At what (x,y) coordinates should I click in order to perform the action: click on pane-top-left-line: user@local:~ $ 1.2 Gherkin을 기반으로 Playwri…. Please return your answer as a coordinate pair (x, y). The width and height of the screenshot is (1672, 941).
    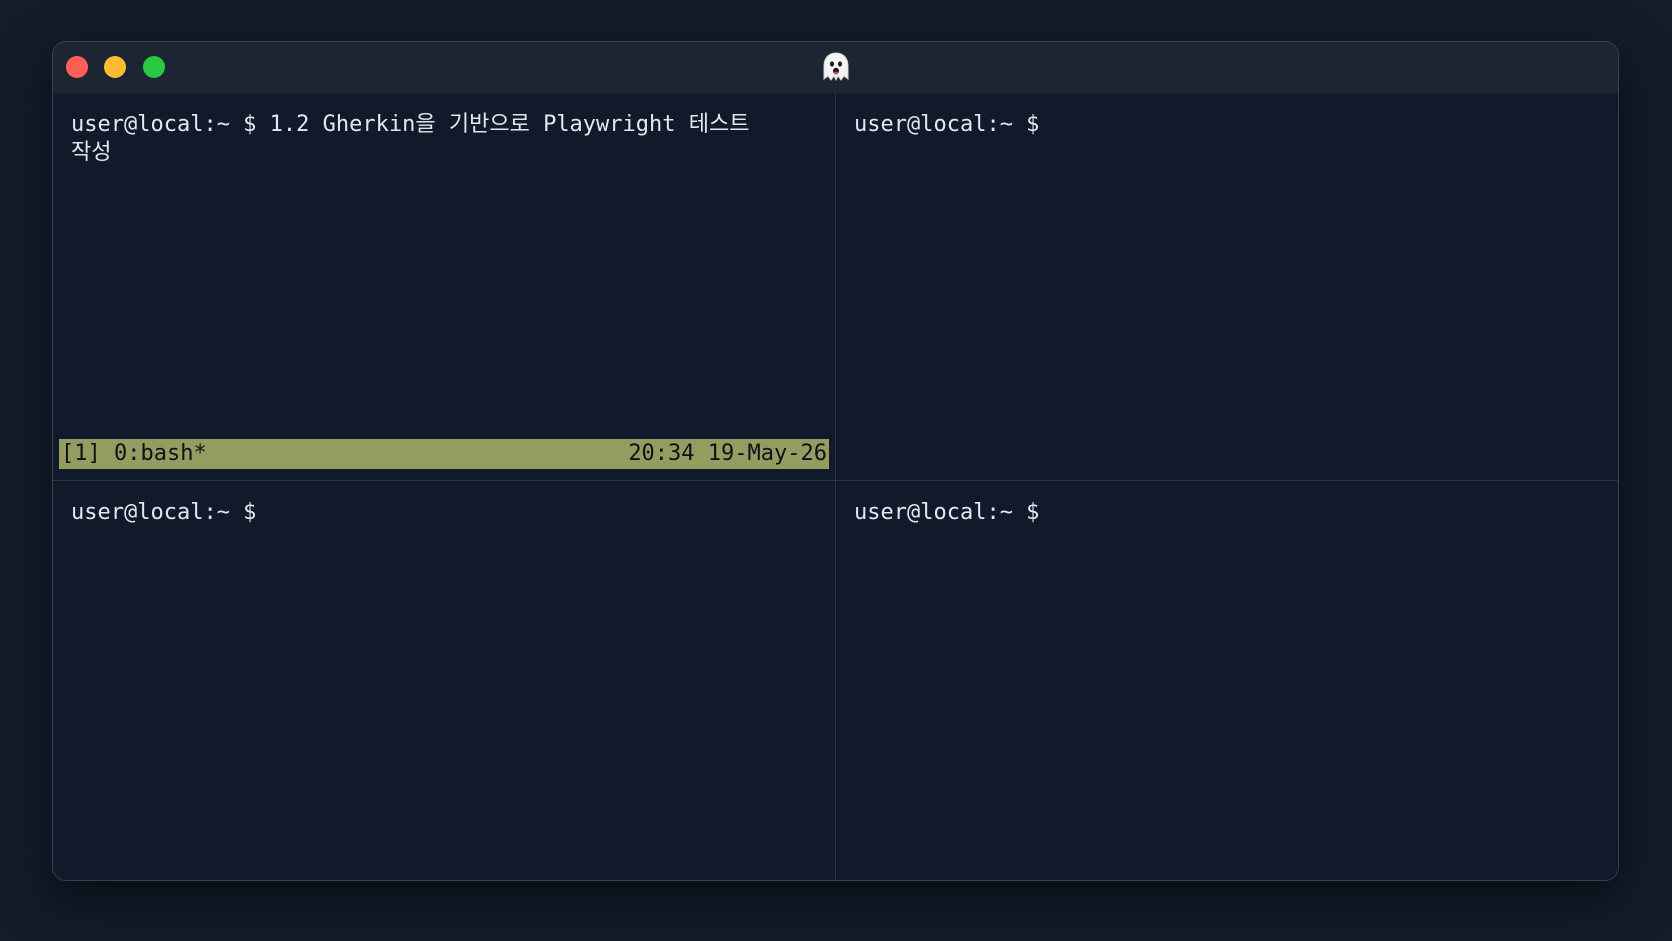
    Looking at the image, I should click on (421, 139).